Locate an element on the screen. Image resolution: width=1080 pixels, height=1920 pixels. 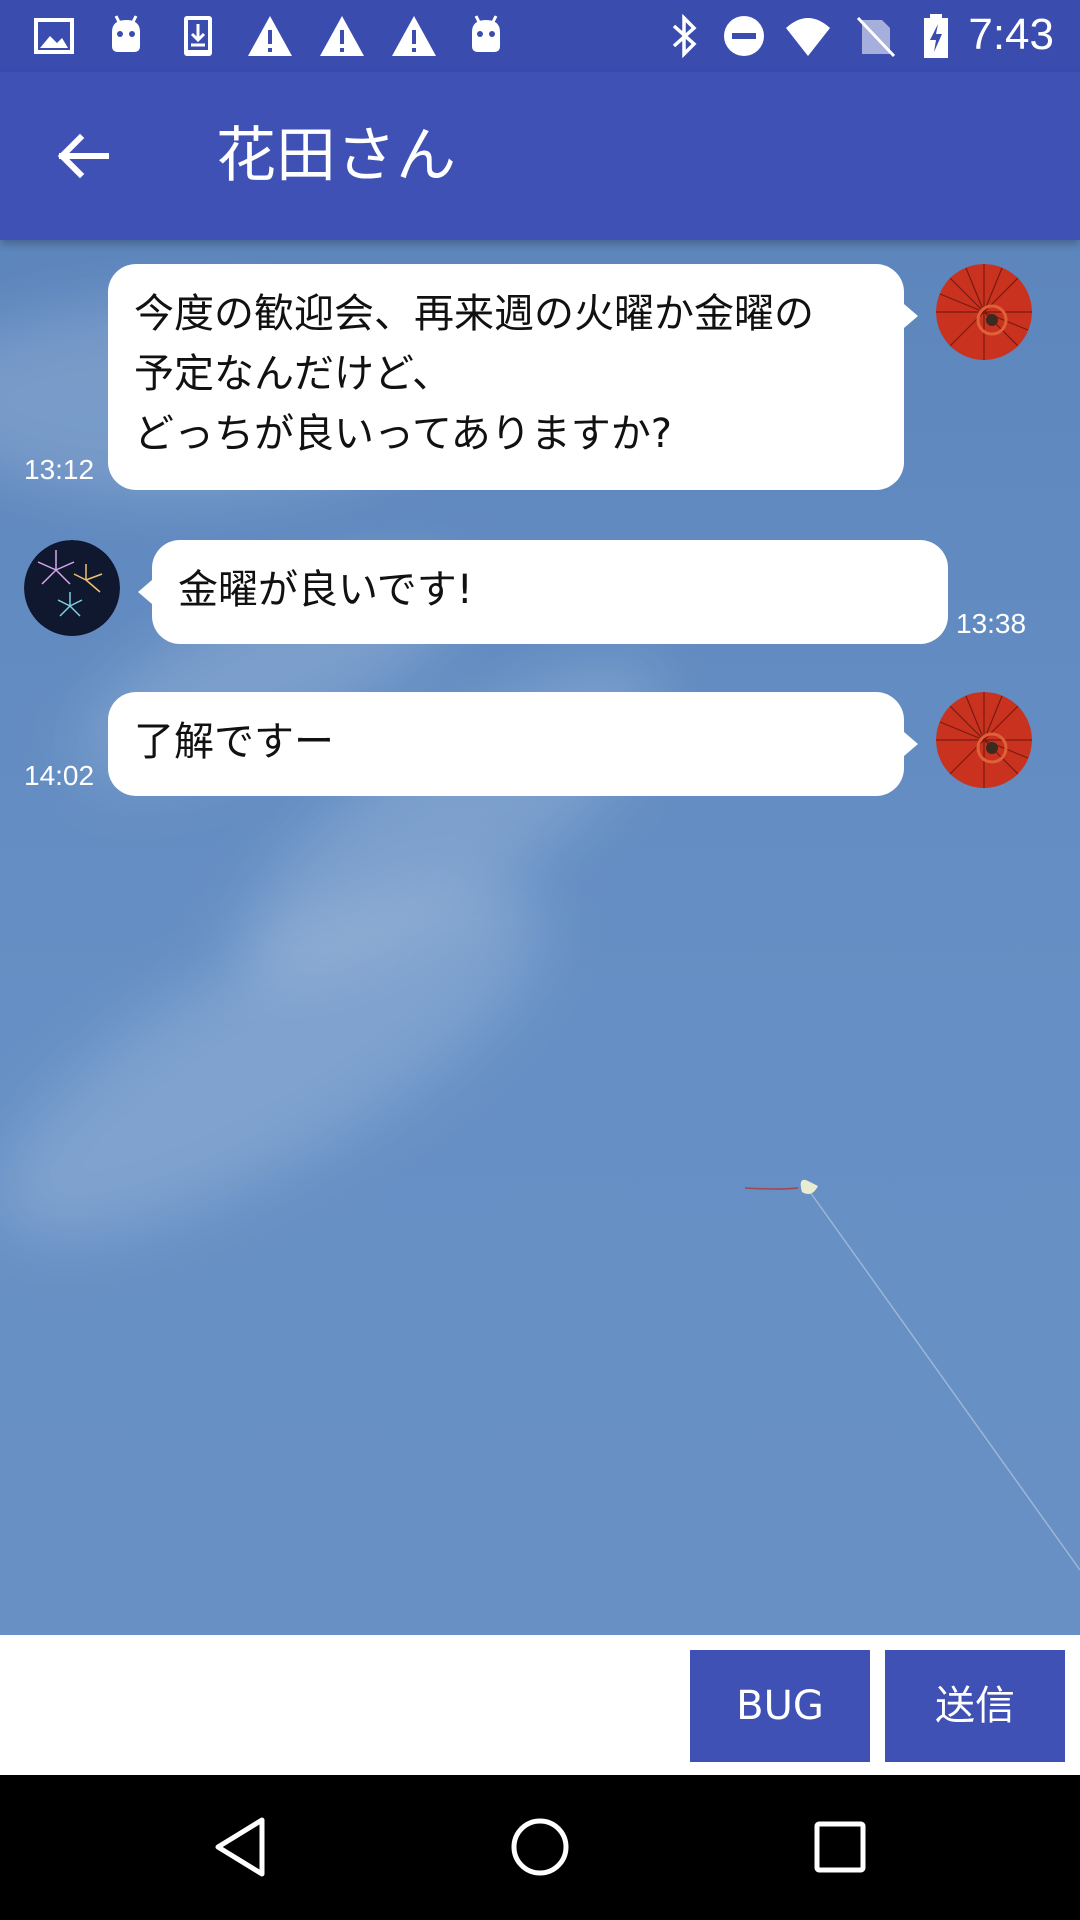
message-line: どっちが良いってありますか? is located at coordinates (403, 434).